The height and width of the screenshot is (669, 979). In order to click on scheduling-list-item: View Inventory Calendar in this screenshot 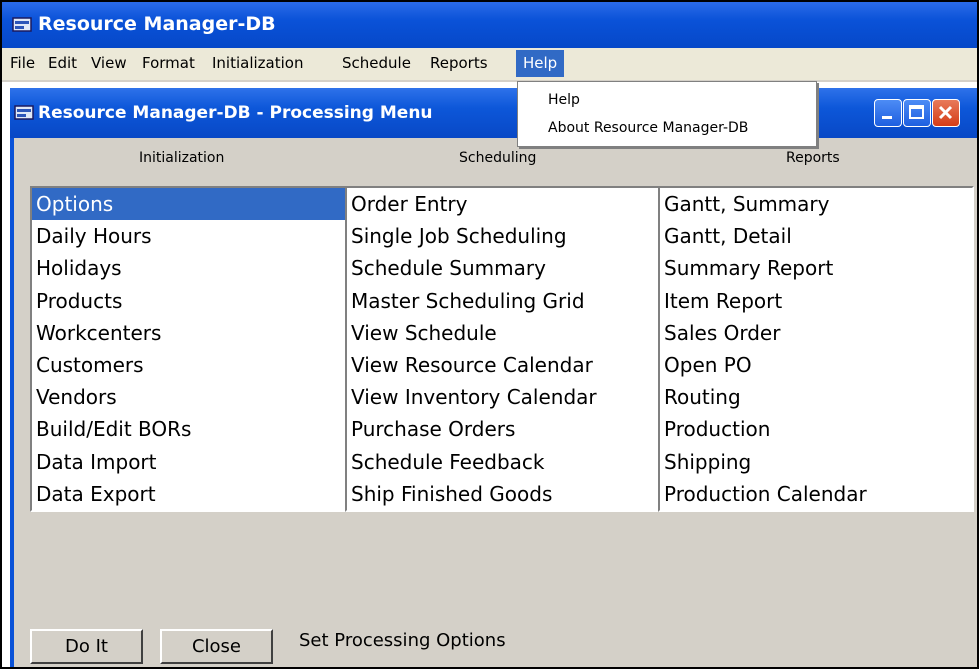, I will do `click(503, 397)`.